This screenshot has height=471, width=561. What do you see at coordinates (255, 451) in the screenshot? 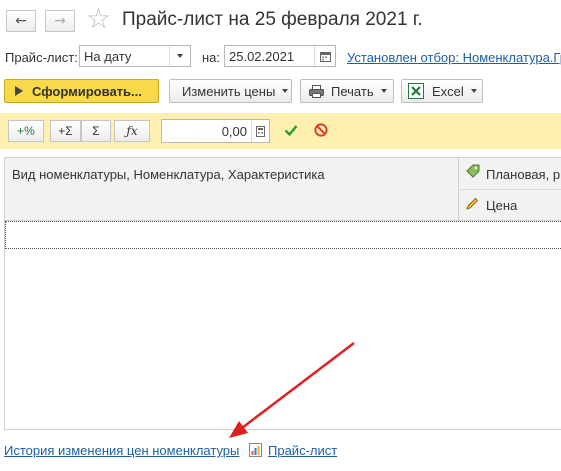
I see `report-icon` at bounding box center [255, 451].